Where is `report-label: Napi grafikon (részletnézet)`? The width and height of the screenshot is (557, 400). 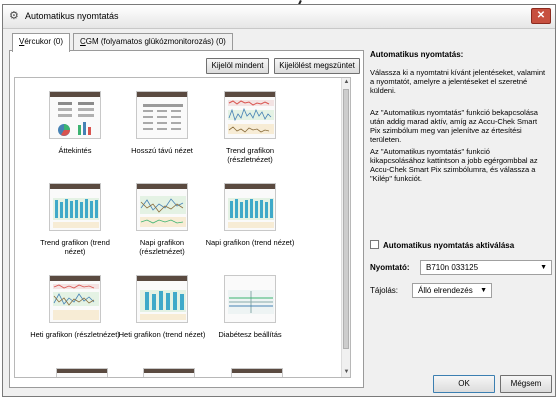
report-label: Napi grafikon (részletnézet) is located at coordinates (162, 247).